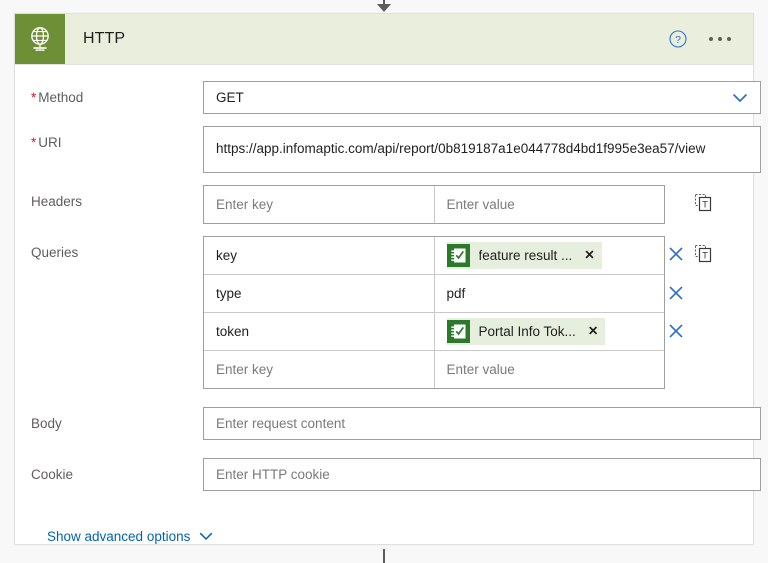 This screenshot has width=768, height=563. What do you see at coordinates (61, 97) in the screenshot?
I see `method-label-text: Method` at bounding box center [61, 97].